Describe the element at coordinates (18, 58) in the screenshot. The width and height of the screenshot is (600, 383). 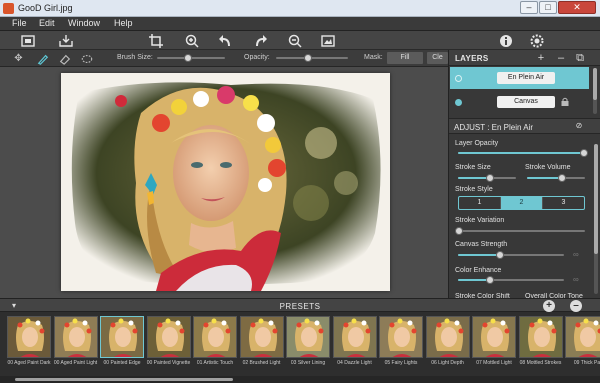
I see `move-icon: ✥` at that location.